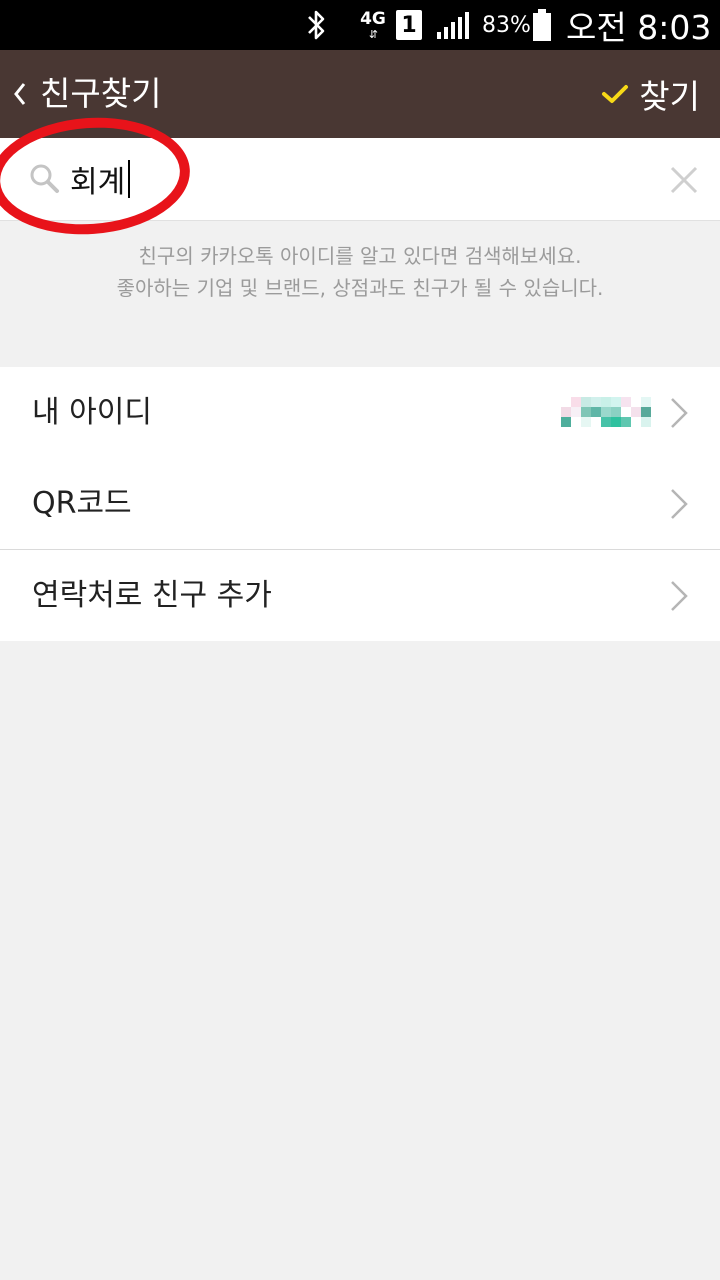  What do you see at coordinates (456, 25) in the screenshot?
I see `signal-icon` at bounding box center [456, 25].